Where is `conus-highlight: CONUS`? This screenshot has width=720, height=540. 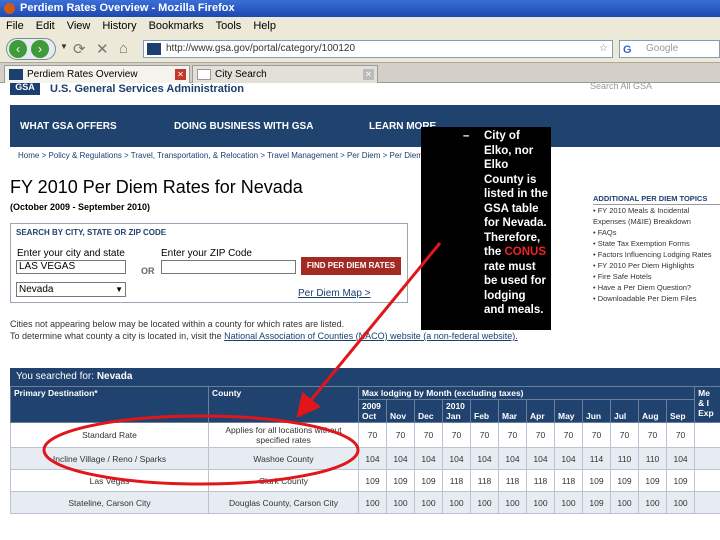 conus-highlight: CONUS is located at coordinates (525, 252).